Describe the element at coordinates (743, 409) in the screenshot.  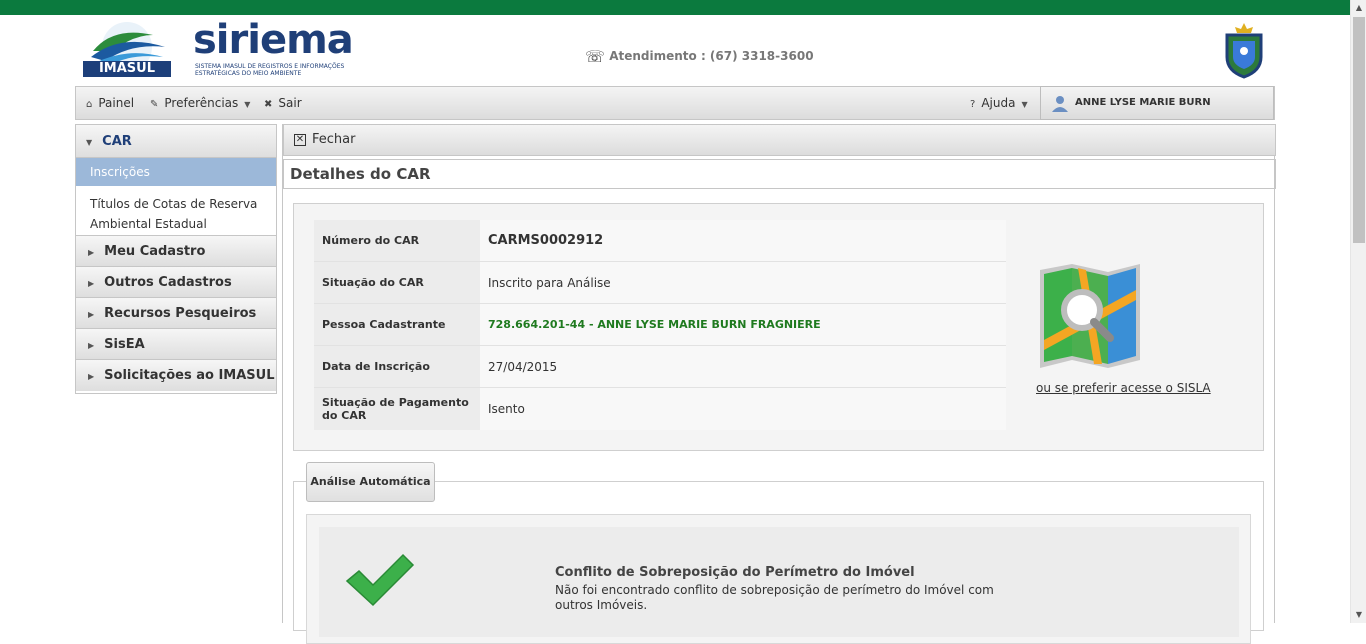
I see `payment-status-value: Isento` at that location.